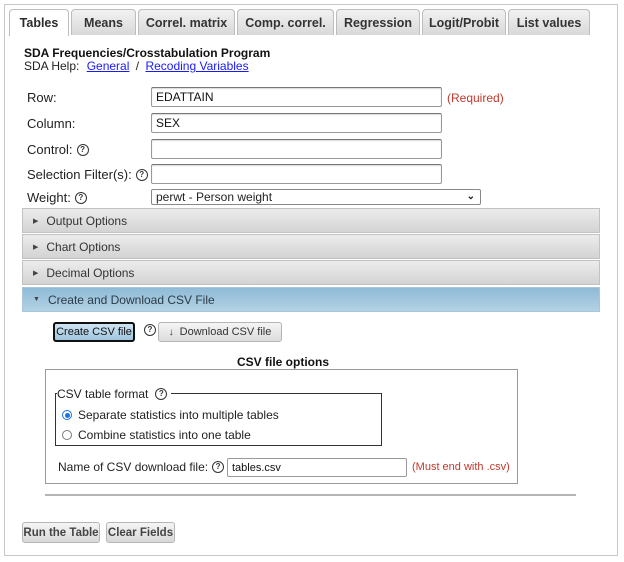 The image size is (624, 562). I want to click on accordion-label: Decimal Options, so click(90, 272).